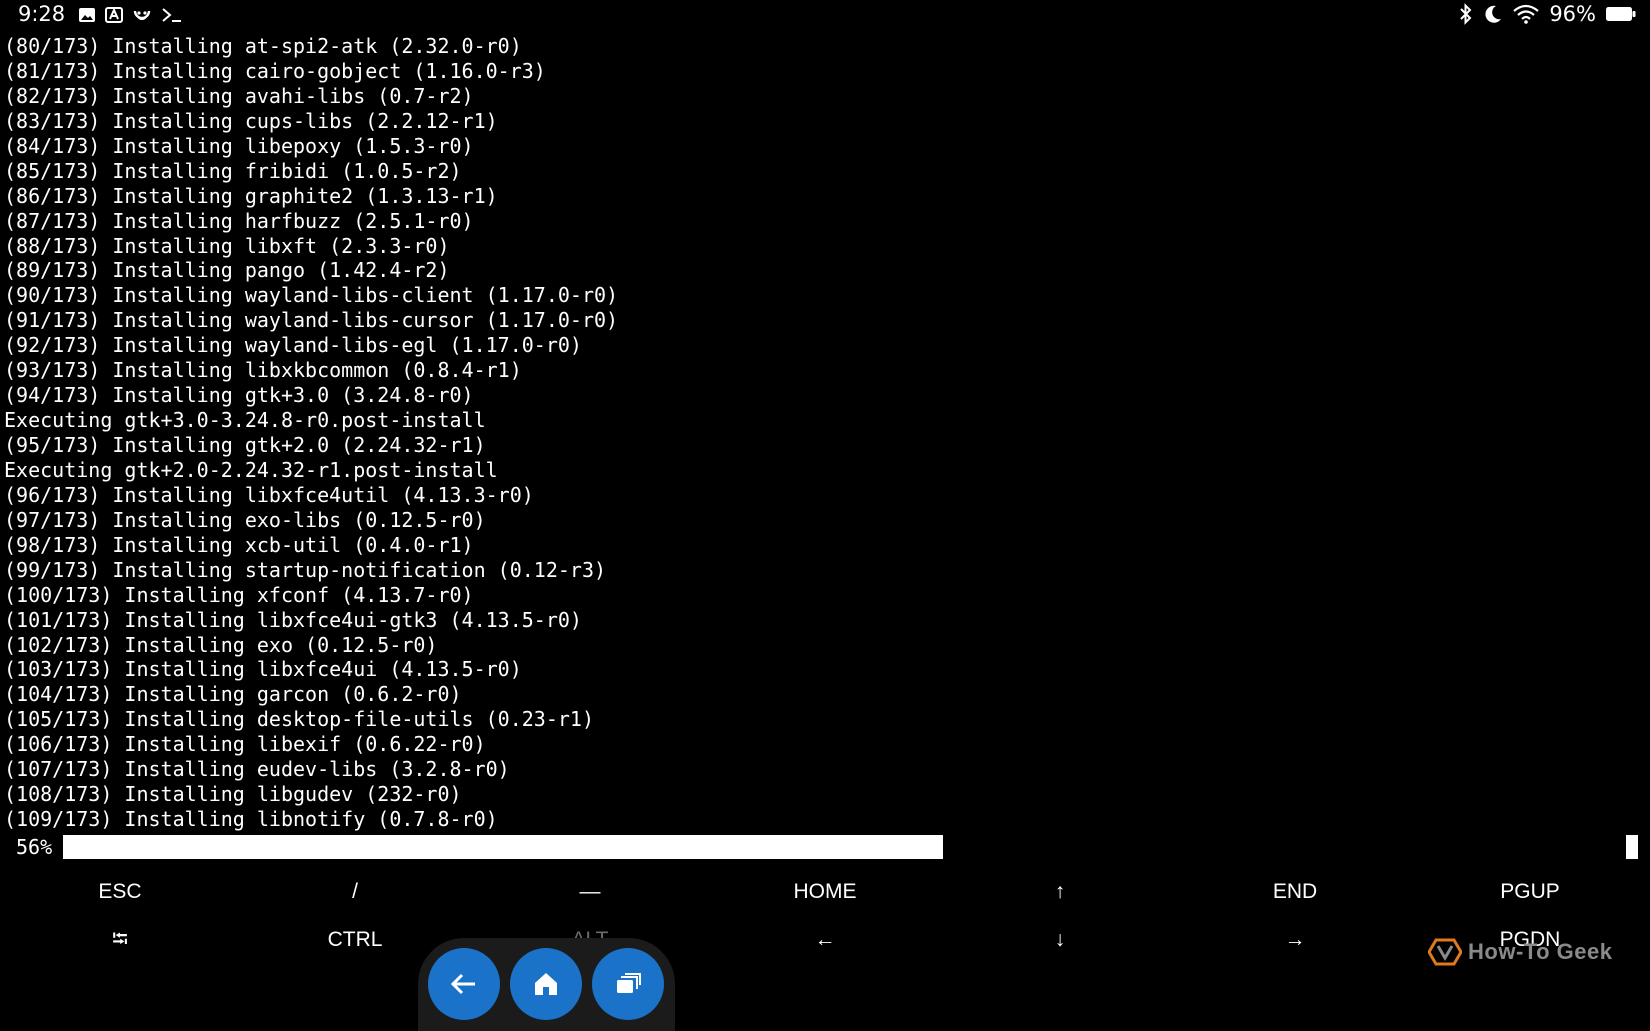  I want to click on key-arrow-up: ↑, so click(1060, 892).